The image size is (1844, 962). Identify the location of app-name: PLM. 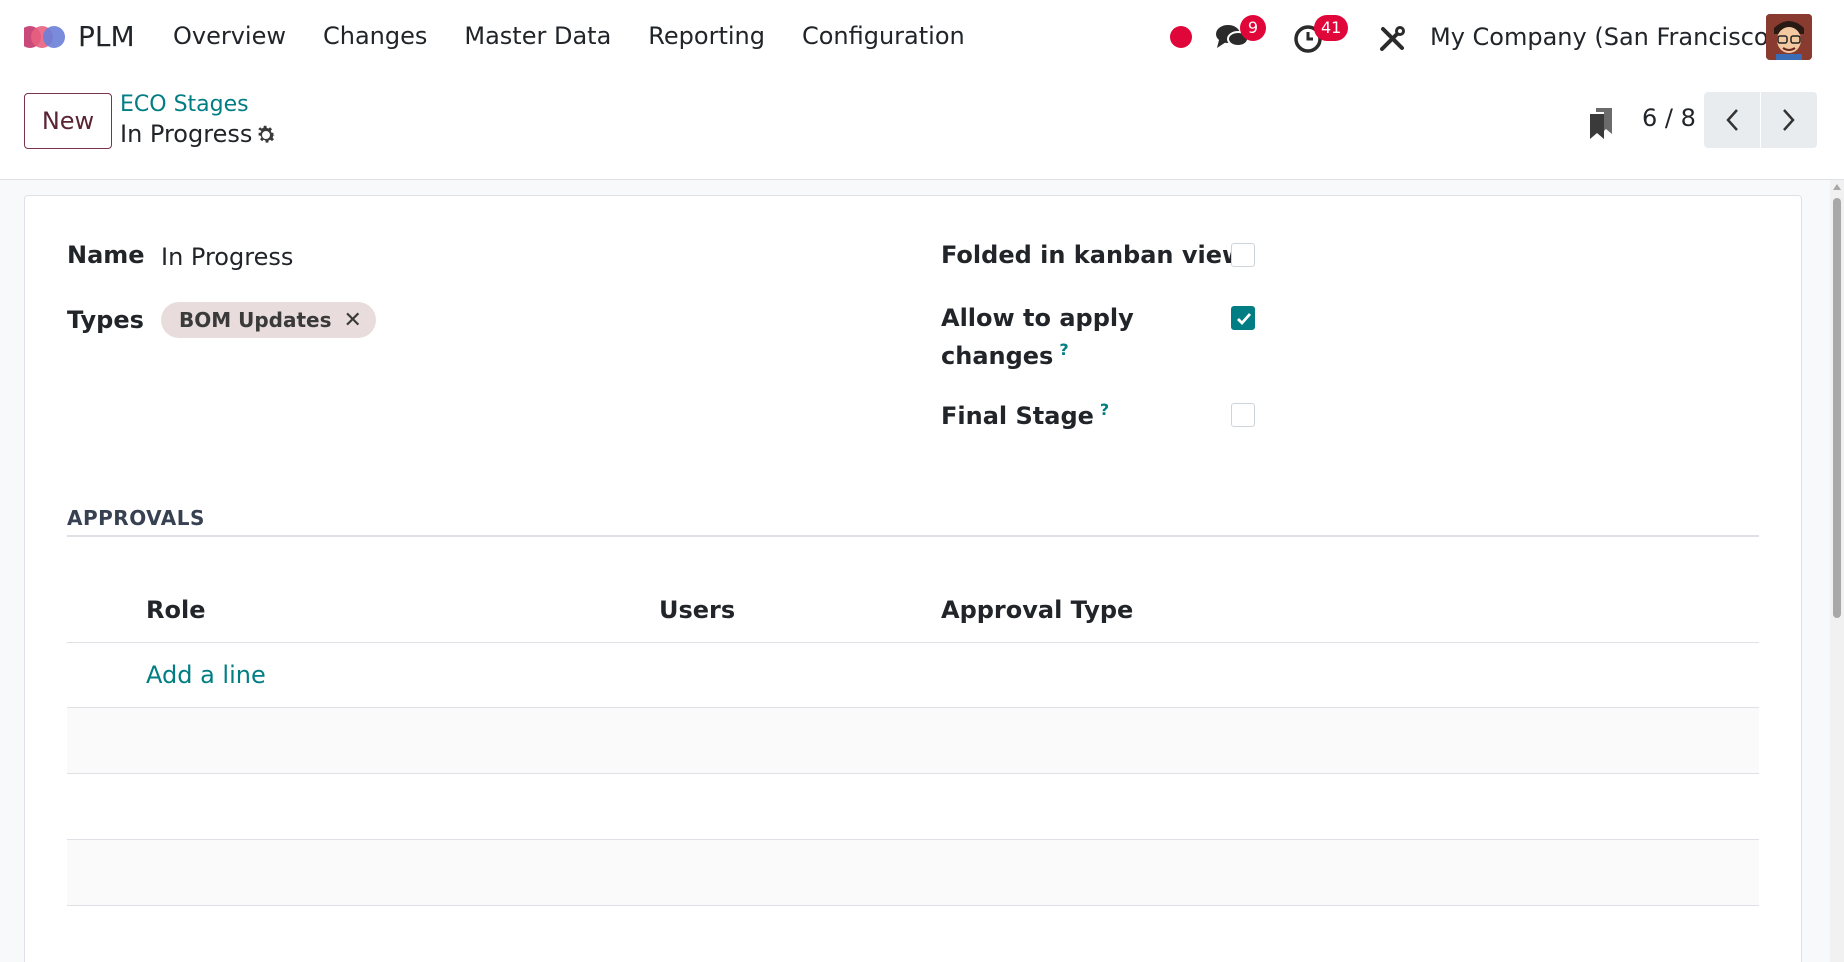
(106, 36).